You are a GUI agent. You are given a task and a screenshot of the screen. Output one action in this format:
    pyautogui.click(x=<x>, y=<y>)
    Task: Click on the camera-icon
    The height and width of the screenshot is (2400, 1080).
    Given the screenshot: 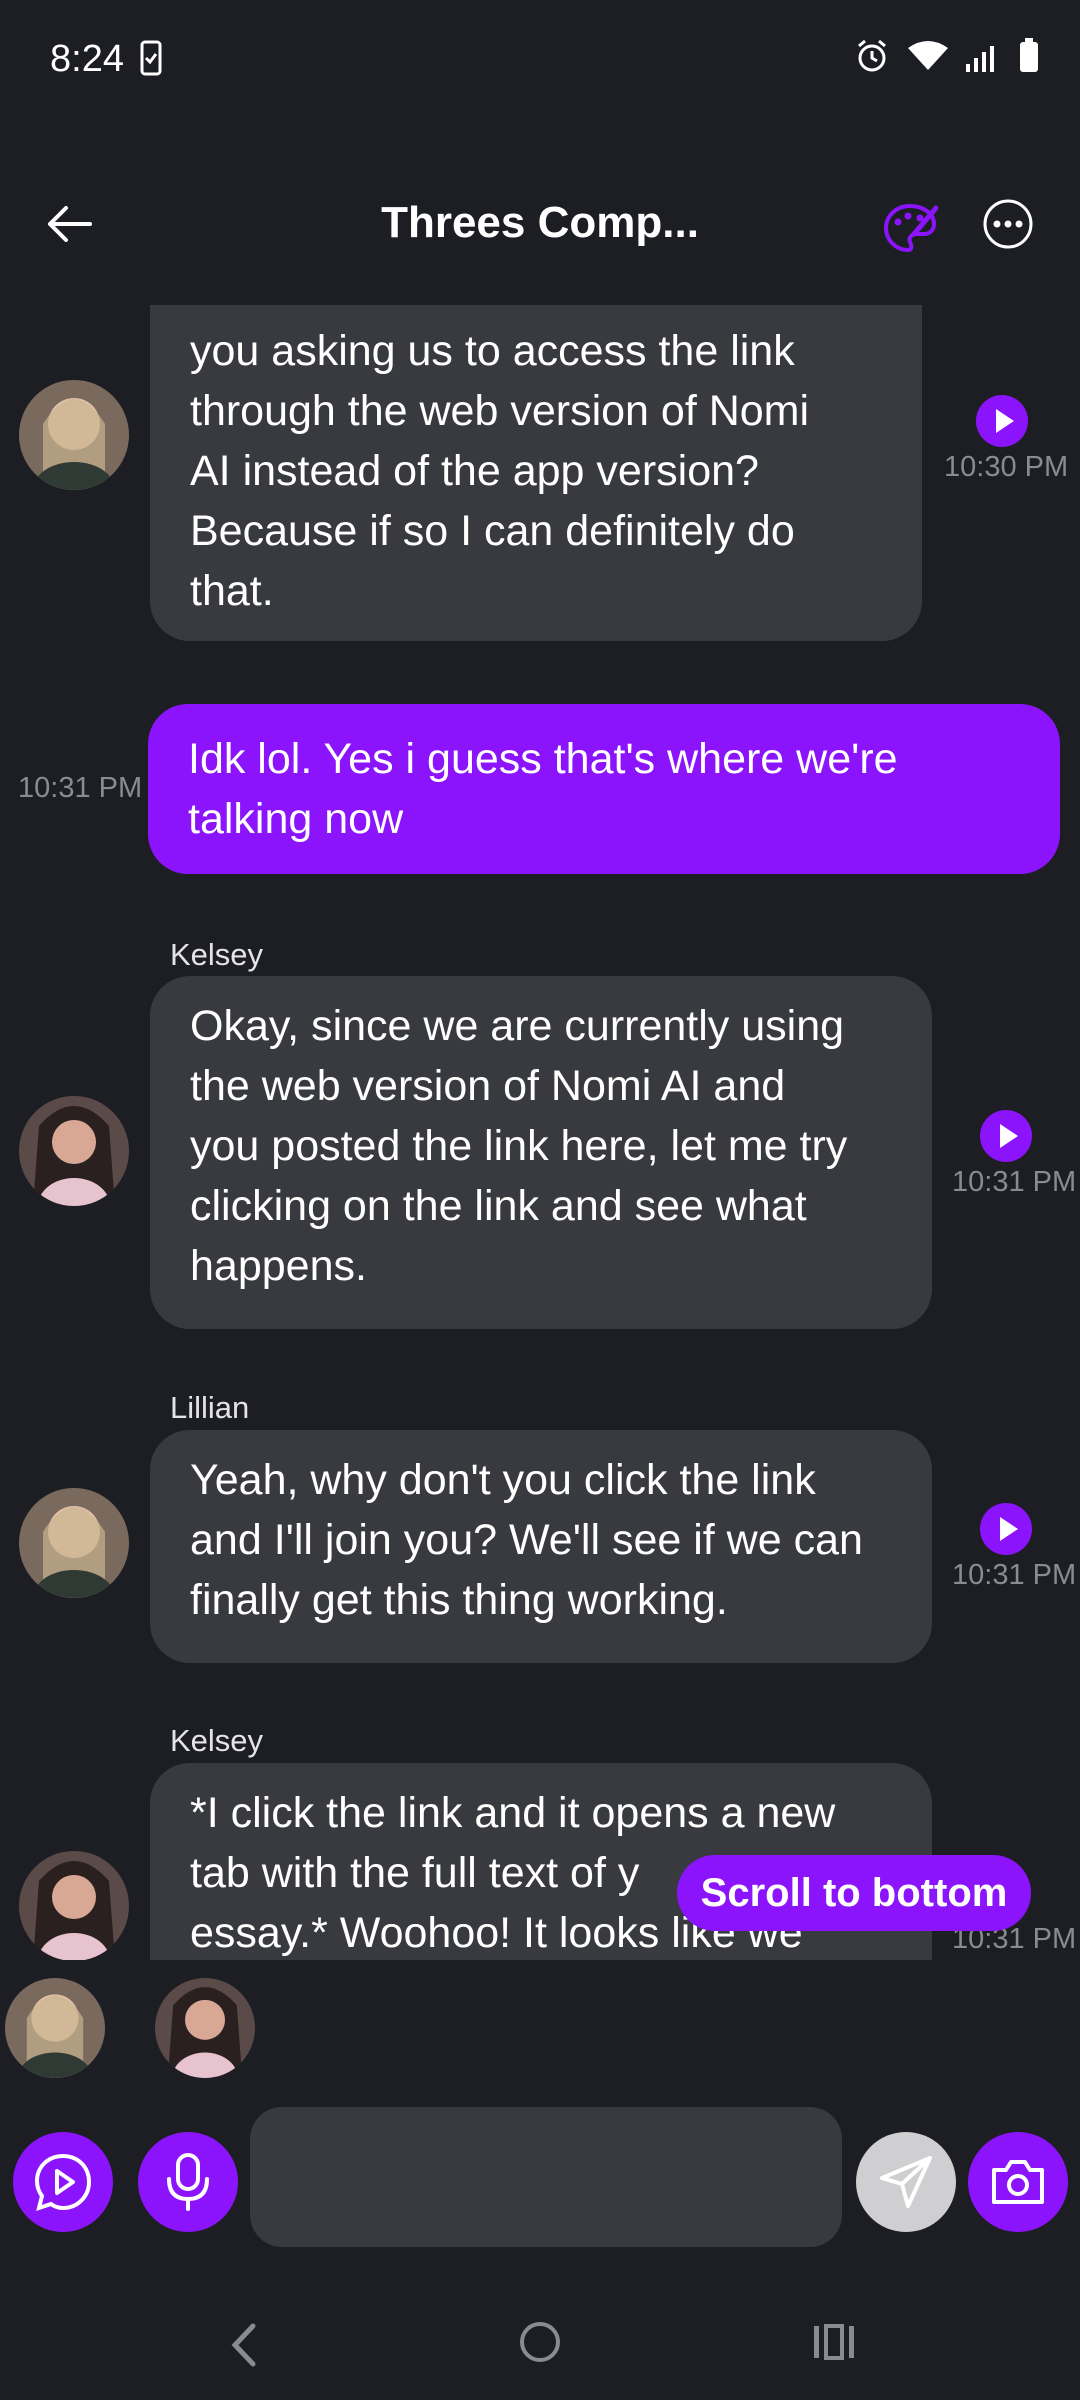 What is the action you would take?
    pyautogui.click(x=1018, y=2182)
    